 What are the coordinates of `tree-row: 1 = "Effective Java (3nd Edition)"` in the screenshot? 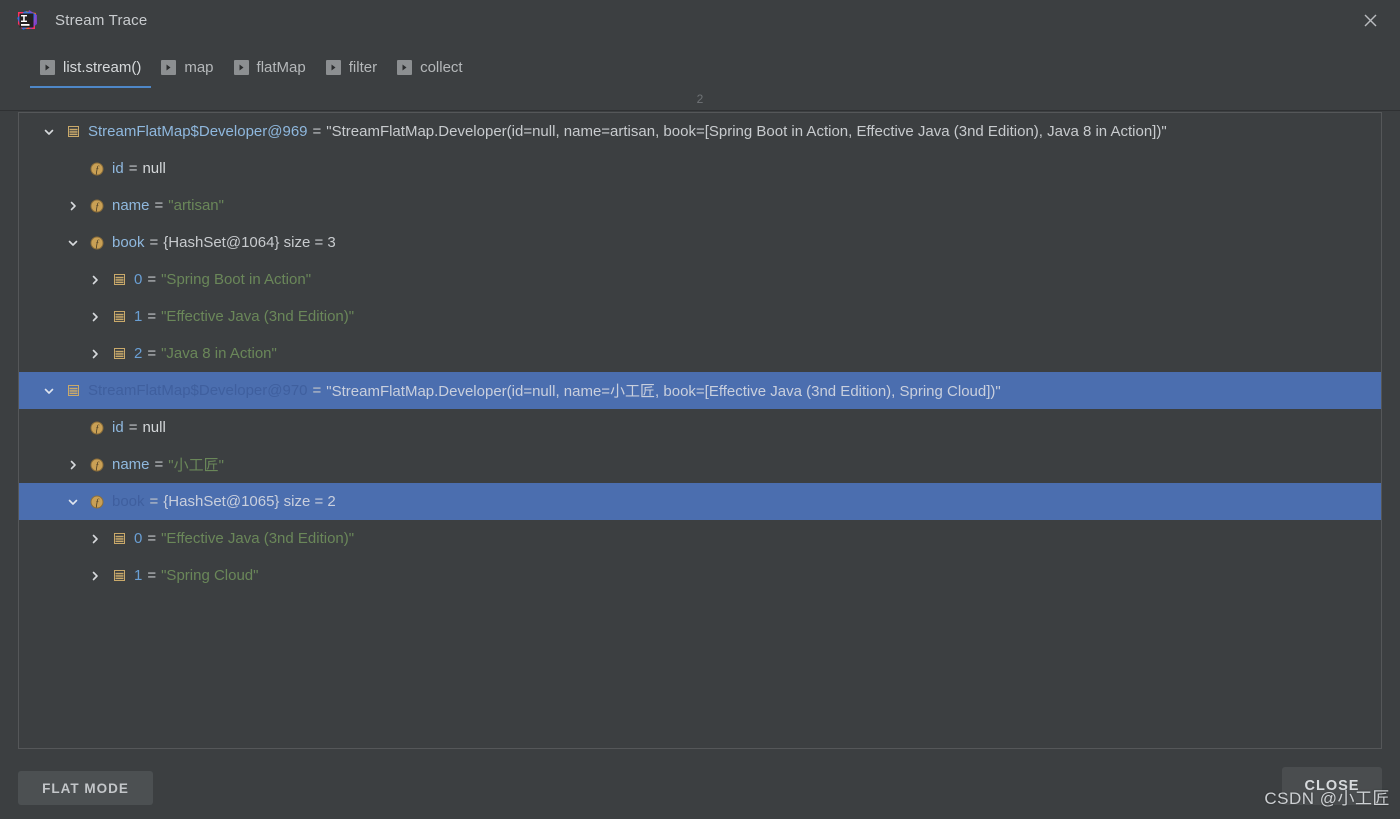 It's located at (700, 316).